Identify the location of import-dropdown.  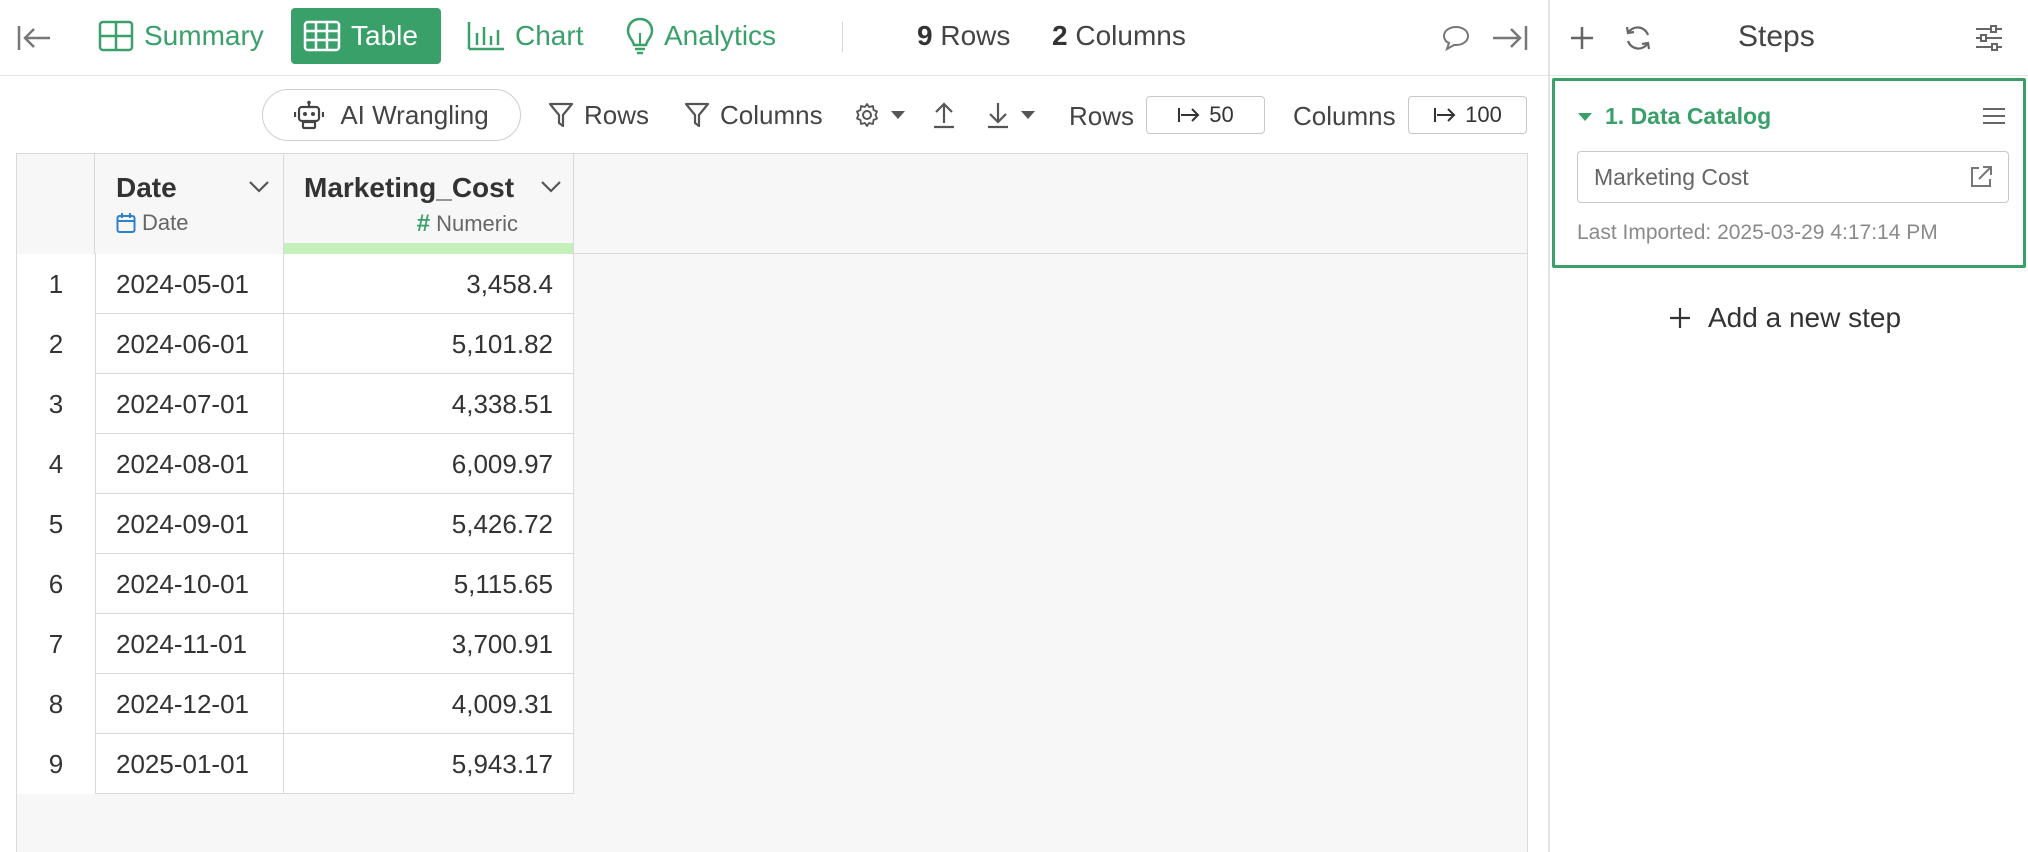
(1011, 115).